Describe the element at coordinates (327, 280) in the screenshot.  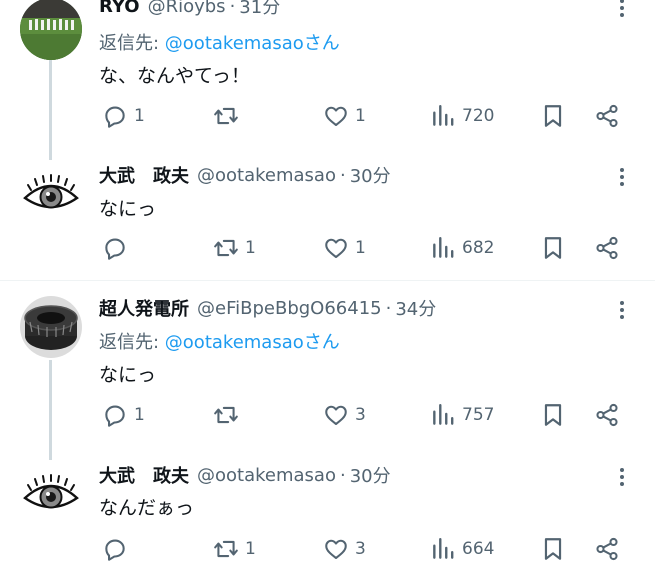
I see `divider` at that location.